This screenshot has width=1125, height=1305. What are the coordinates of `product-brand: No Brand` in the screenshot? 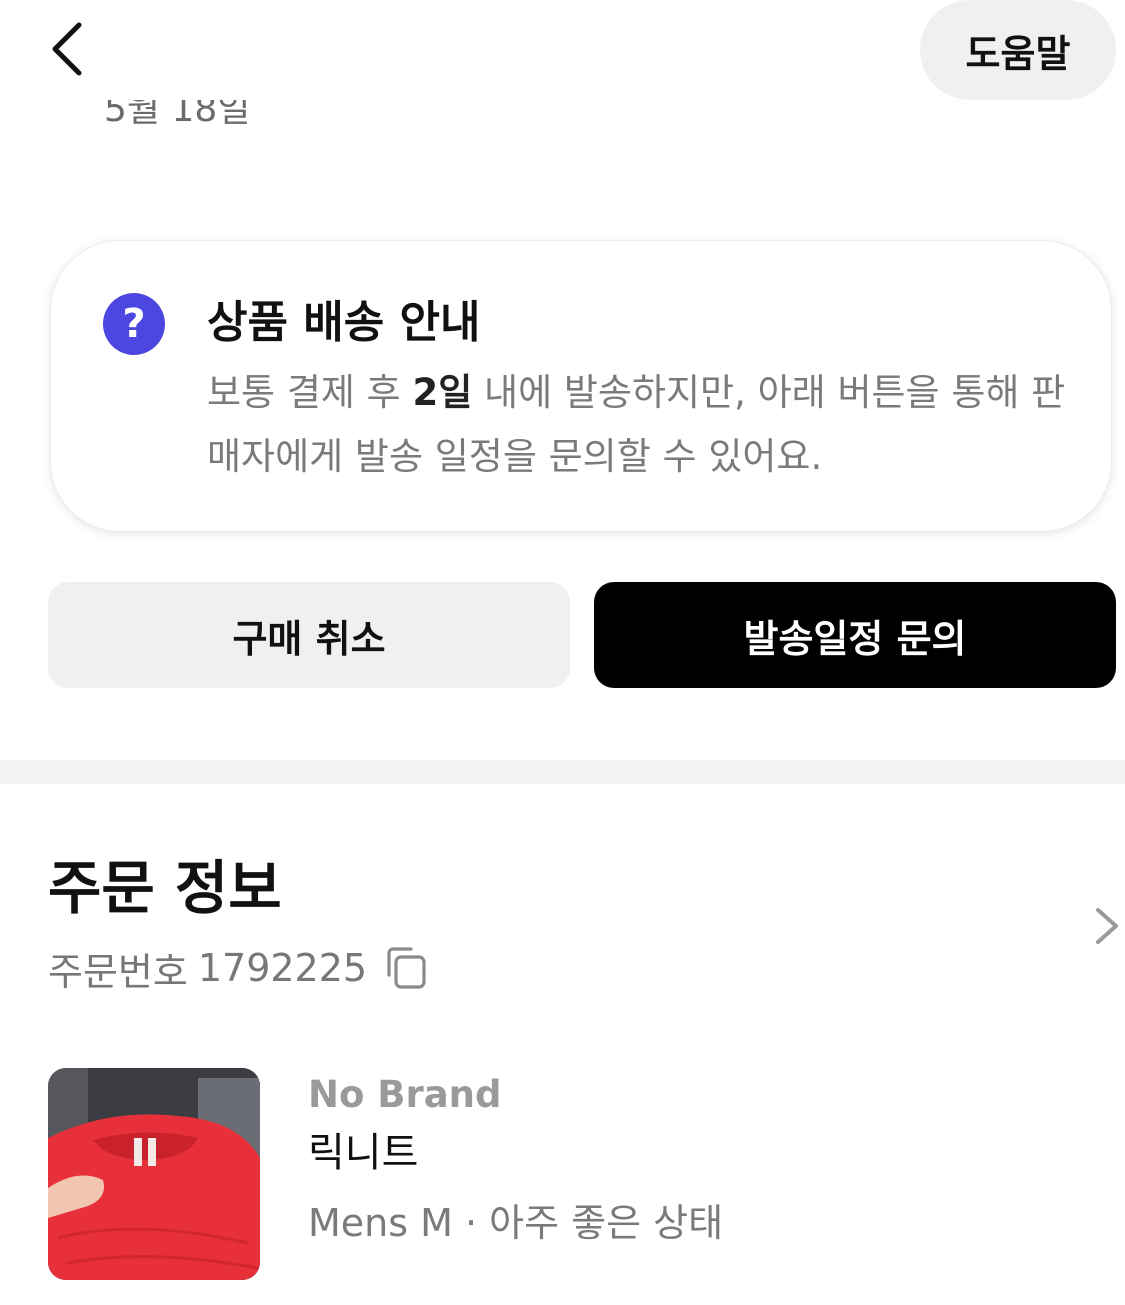 It's located at (405, 1094).